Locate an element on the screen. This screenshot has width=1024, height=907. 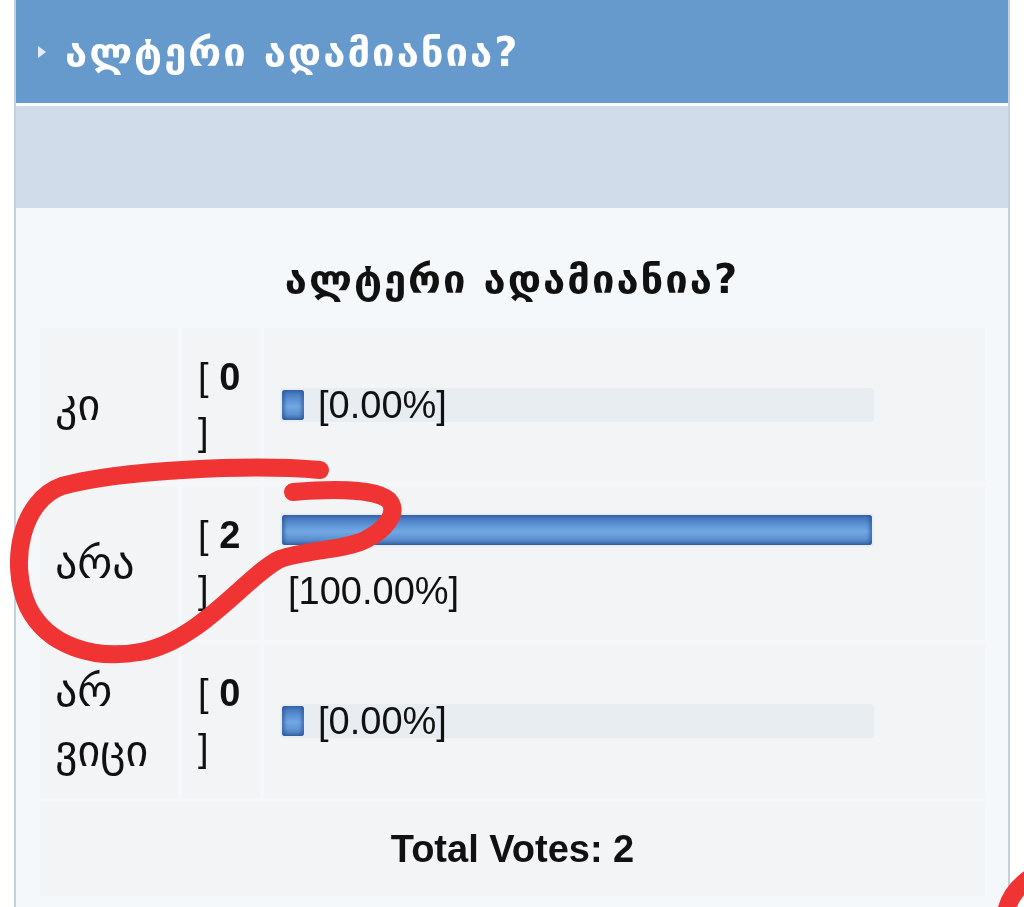
topic-title: ალტერი ადამიანია? is located at coordinates (292, 51).